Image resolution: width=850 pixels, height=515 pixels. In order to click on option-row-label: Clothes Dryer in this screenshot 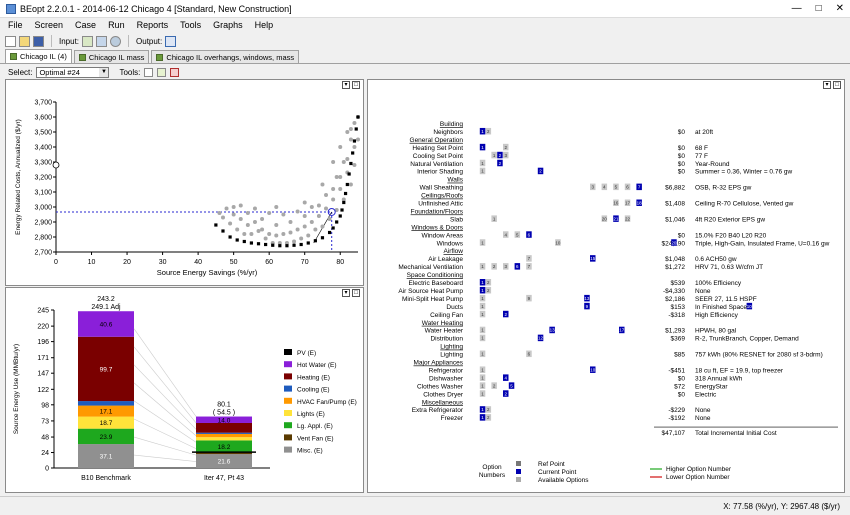, I will do `click(443, 394)`.